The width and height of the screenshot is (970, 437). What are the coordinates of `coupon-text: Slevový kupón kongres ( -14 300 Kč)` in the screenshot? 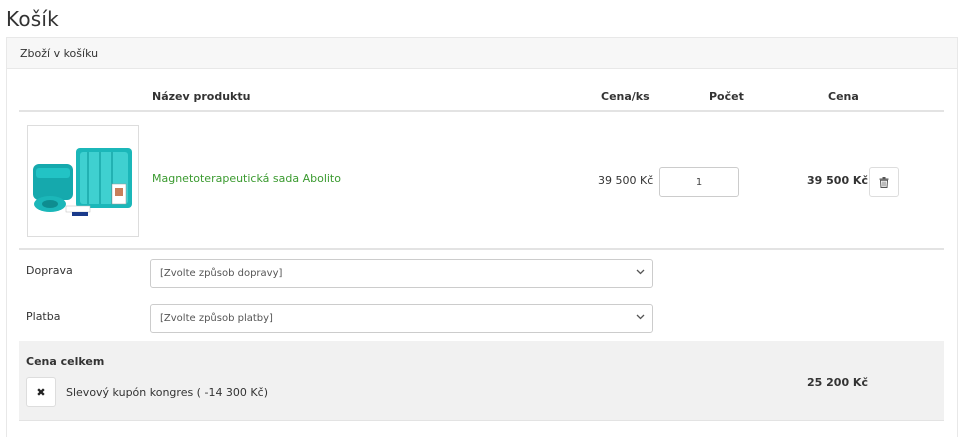 It's located at (167, 392).